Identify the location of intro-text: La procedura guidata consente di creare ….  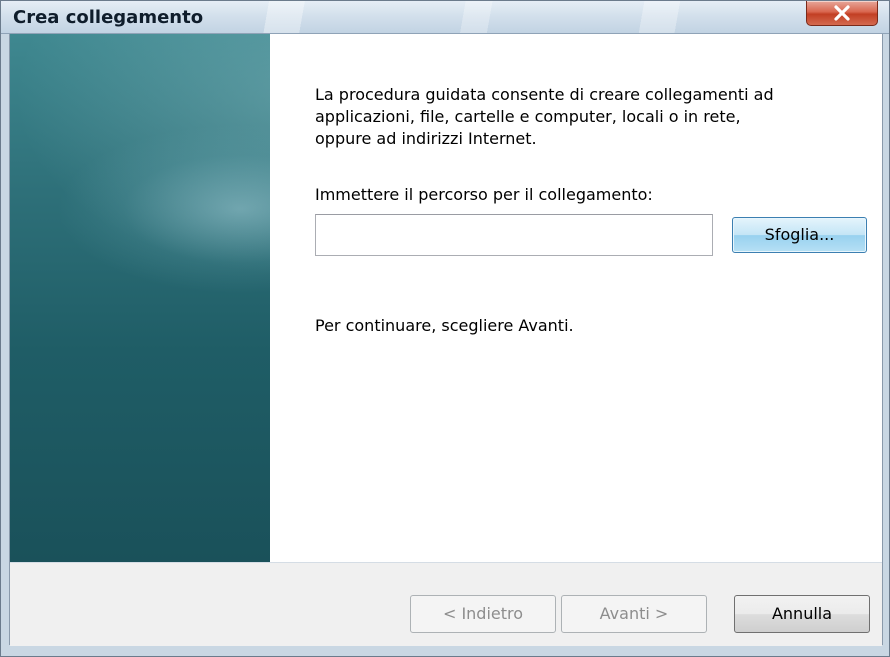
(595, 117).